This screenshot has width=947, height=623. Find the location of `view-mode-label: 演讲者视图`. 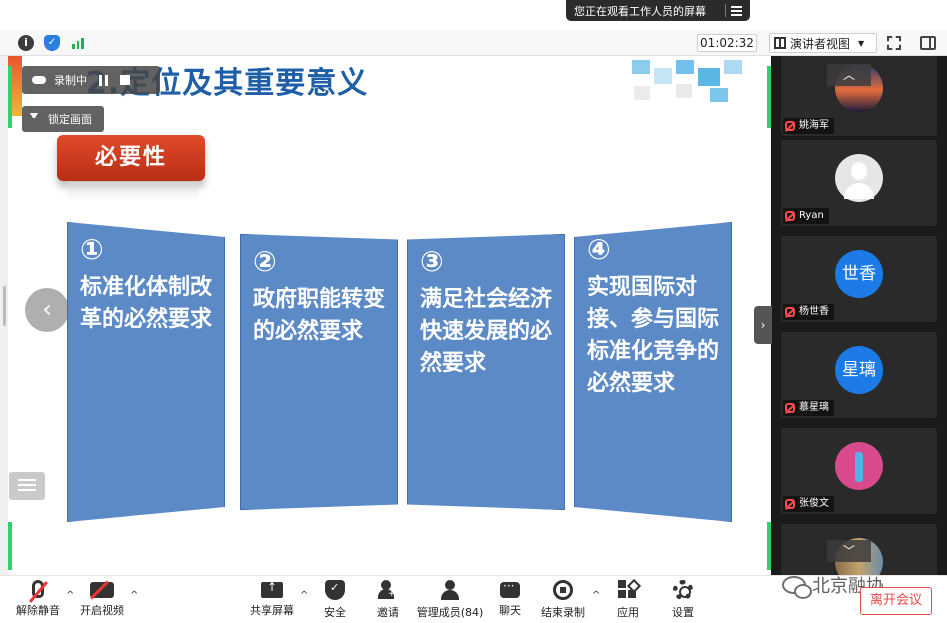

view-mode-label: 演讲者视图 is located at coordinates (820, 43).